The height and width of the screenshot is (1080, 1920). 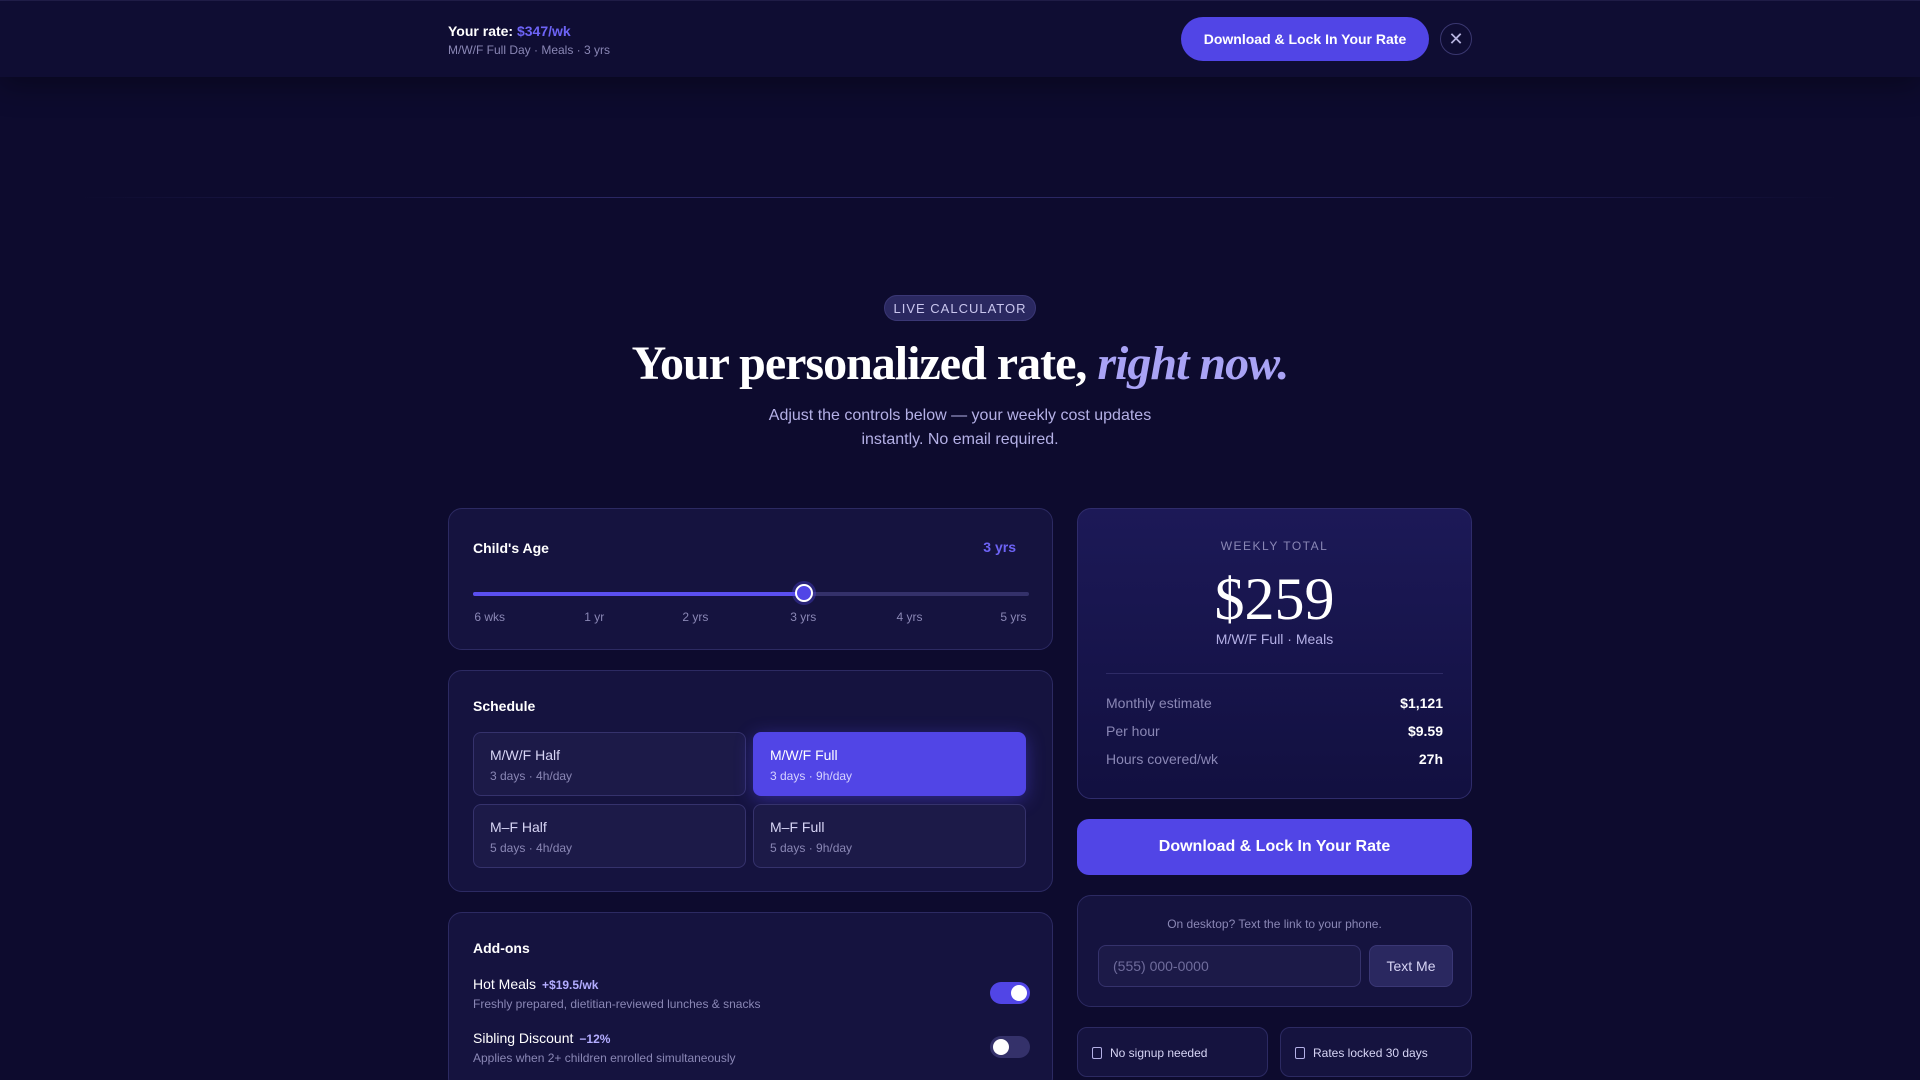 I want to click on schedule-option-name: M–F Full, so click(x=797, y=827).